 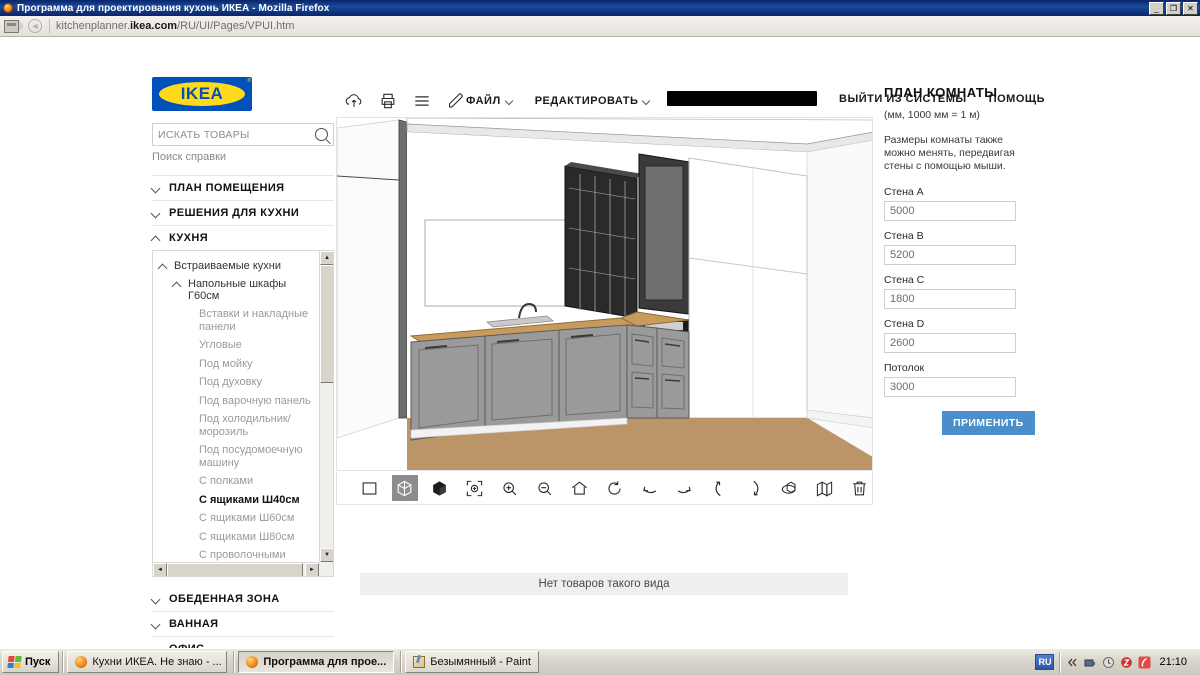 I want to click on horizontal-scrollbar: ◄ ►, so click(x=236, y=569).